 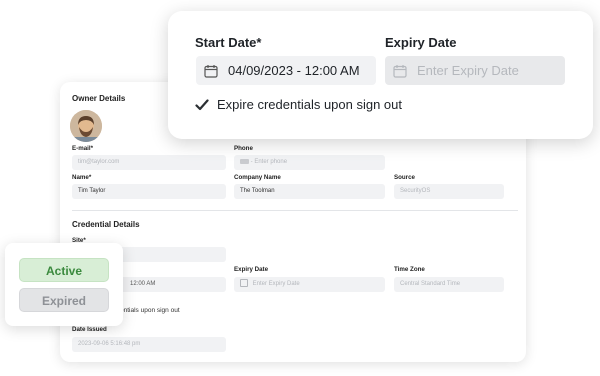 What do you see at coordinates (228, 42) in the screenshot?
I see `start-date-label: Start Date*` at bounding box center [228, 42].